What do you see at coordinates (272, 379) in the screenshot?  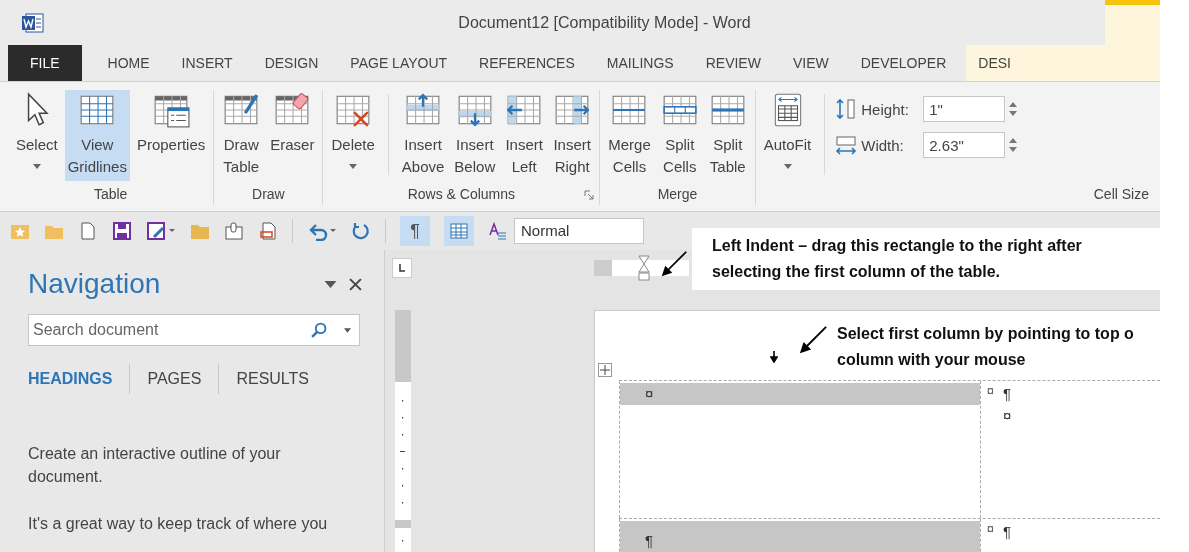 I see `pane-tab: RESULTS` at bounding box center [272, 379].